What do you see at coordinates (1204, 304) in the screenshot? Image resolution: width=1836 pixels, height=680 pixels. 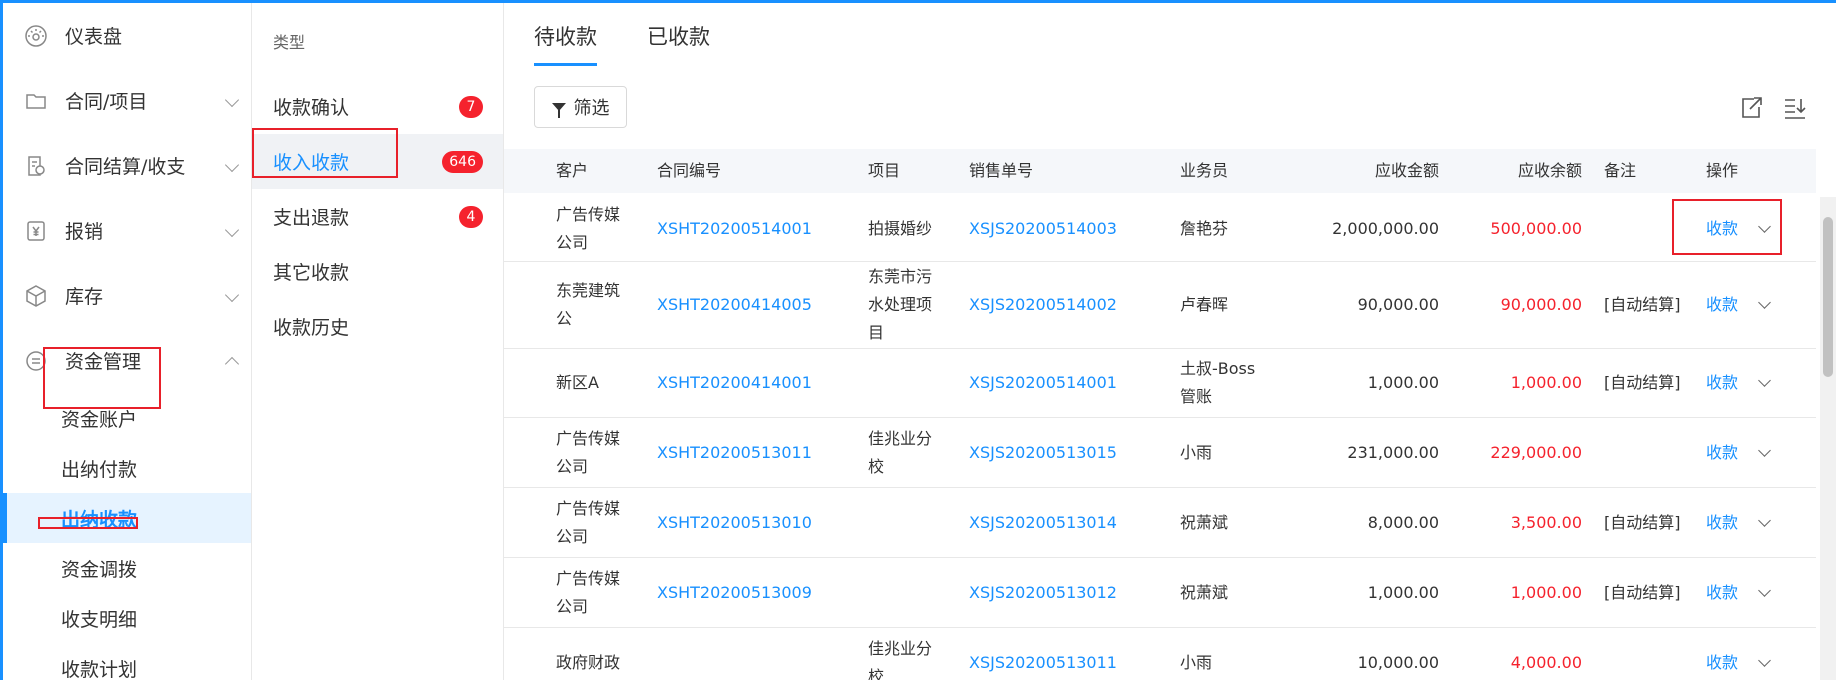 I see `cell-salesperson: 卢春晖` at bounding box center [1204, 304].